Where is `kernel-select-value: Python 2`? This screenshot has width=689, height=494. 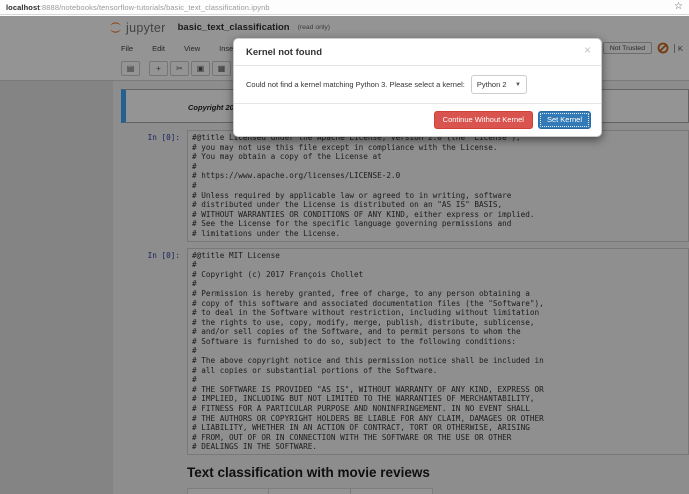 kernel-select-value: Python 2 is located at coordinates (491, 84).